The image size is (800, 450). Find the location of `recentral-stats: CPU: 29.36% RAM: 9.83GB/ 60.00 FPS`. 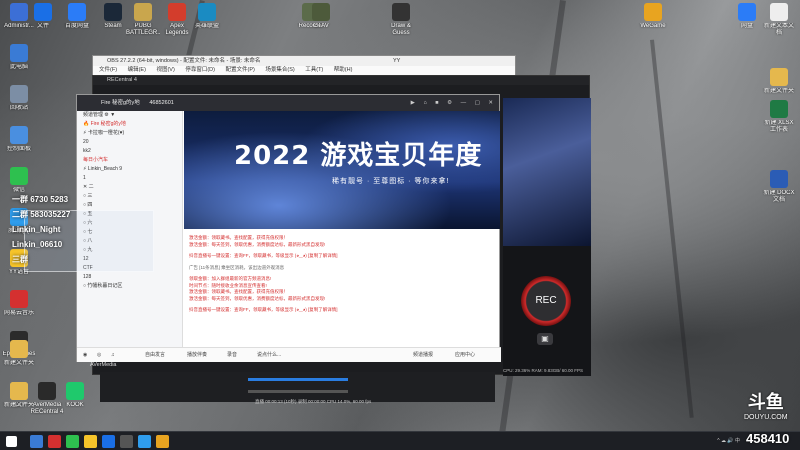

recentral-stats: CPU: 29.36% RAM: 9.83GB/ 60.00 FPS is located at coordinates (543, 370).